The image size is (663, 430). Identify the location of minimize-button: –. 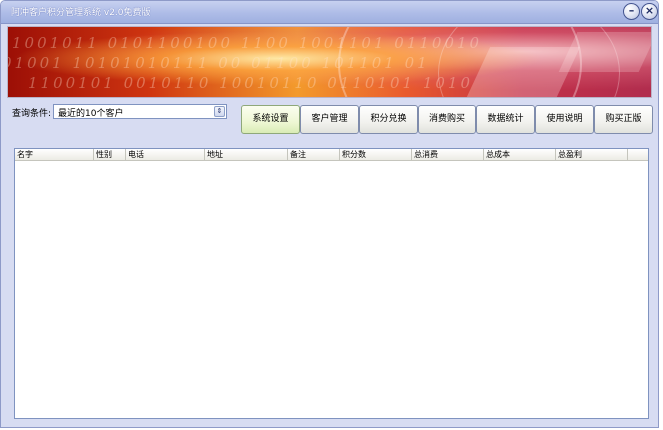
(631, 11).